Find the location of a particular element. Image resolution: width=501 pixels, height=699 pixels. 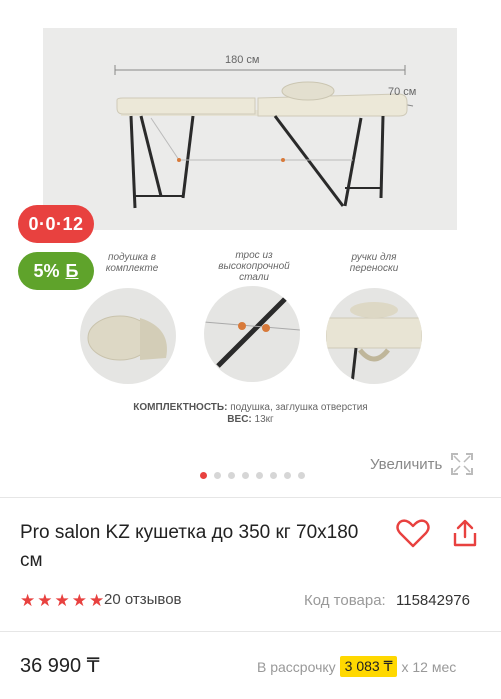

zoom-button: Увеличить is located at coordinates (422, 464).